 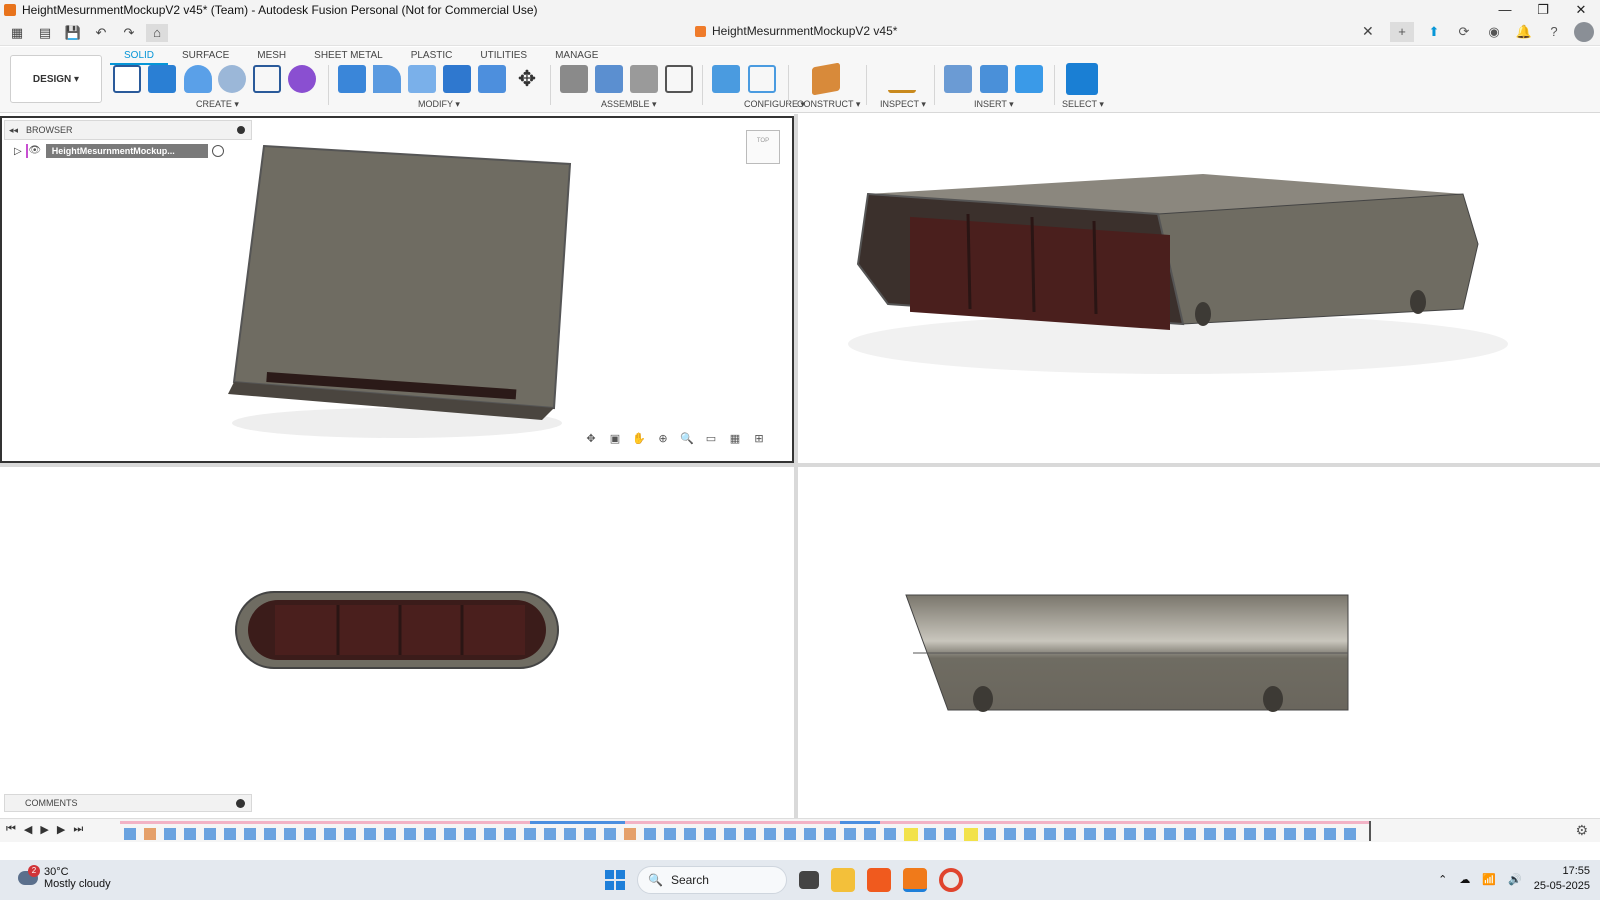 I want to click on display-settings-icon: ▭, so click(x=711, y=438).